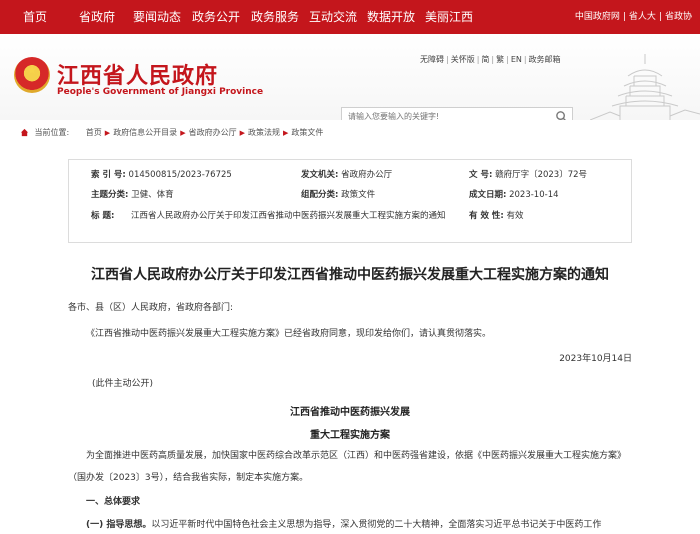  I want to click on info-issuer: 发文机关: 省政府办公厅, so click(347, 175).